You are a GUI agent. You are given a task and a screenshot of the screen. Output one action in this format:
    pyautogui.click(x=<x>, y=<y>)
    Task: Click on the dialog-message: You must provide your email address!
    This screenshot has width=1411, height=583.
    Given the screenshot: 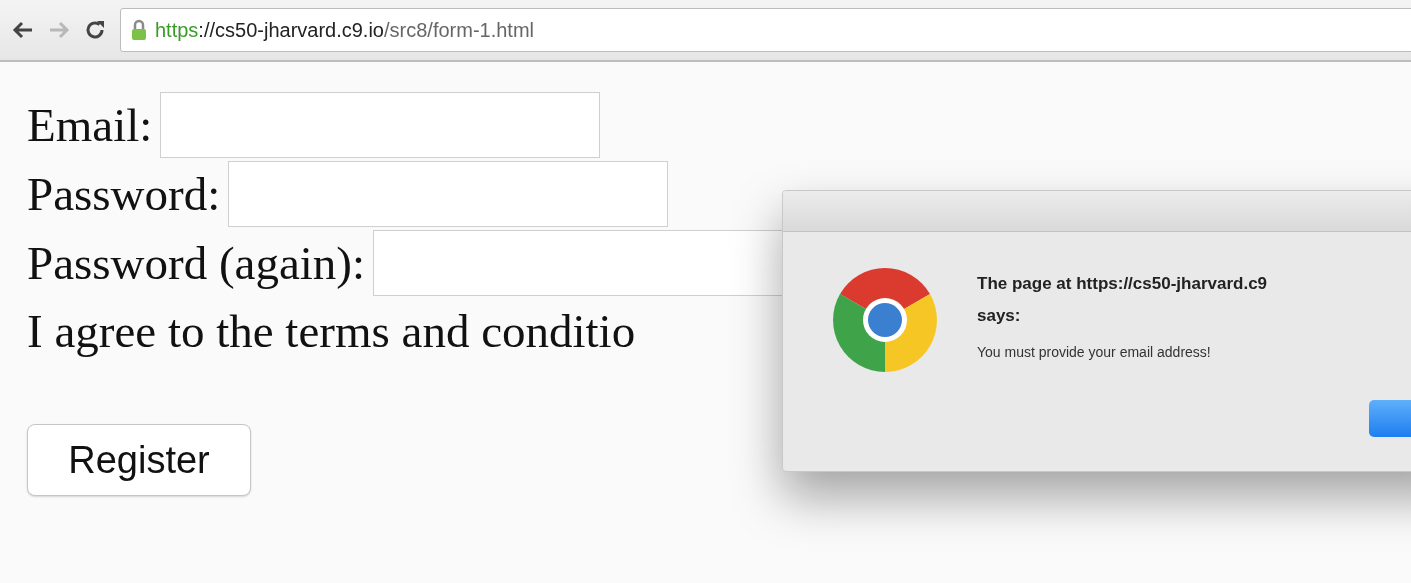 What is the action you would take?
    pyautogui.click(x=1094, y=352)
    